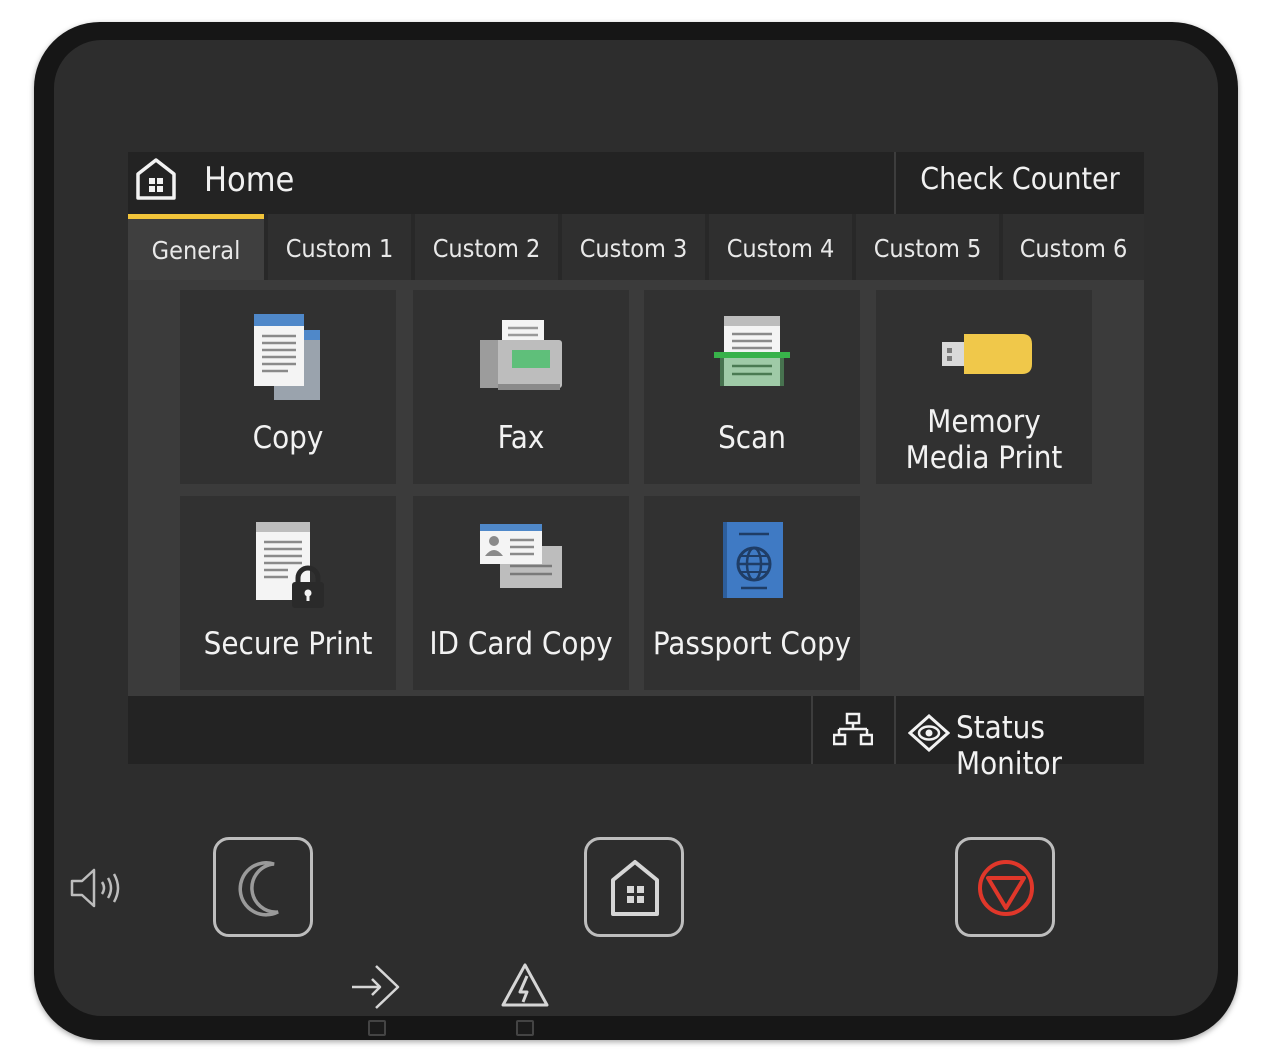 This screenshot has width=1264, height=1056. Describe the element at coordinates (636, 739) in the screenshot. I see `footer-bar: Status Monitor` at that location.